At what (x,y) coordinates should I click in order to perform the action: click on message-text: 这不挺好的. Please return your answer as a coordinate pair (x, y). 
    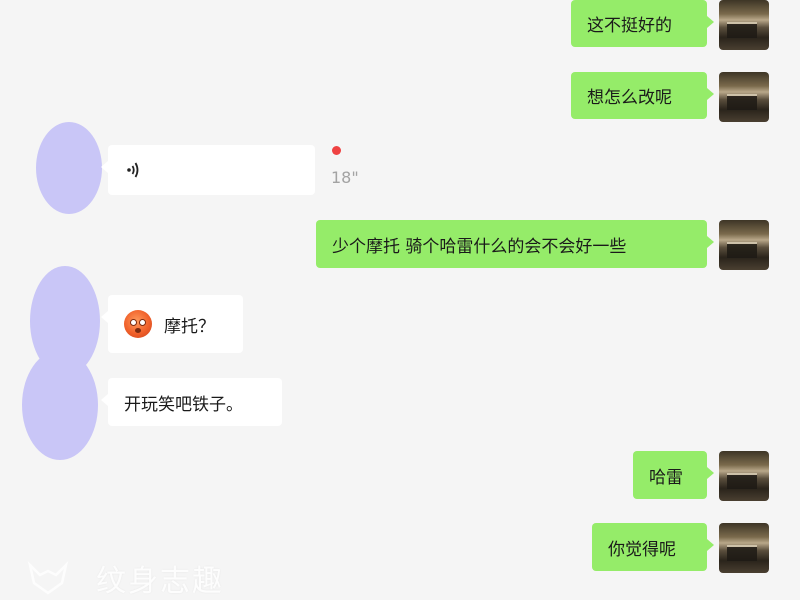
    Looking at the image, I should click on (629, 26).